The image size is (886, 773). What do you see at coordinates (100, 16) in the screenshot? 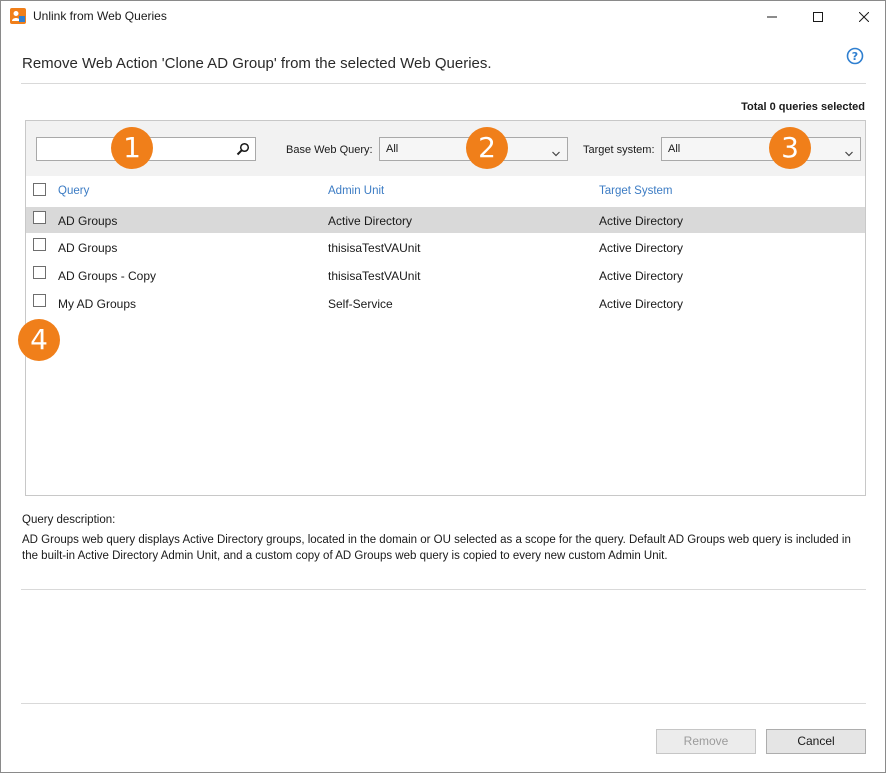
I see `window-title: Unlink from Web Queries` at bounding box center [100, 16].